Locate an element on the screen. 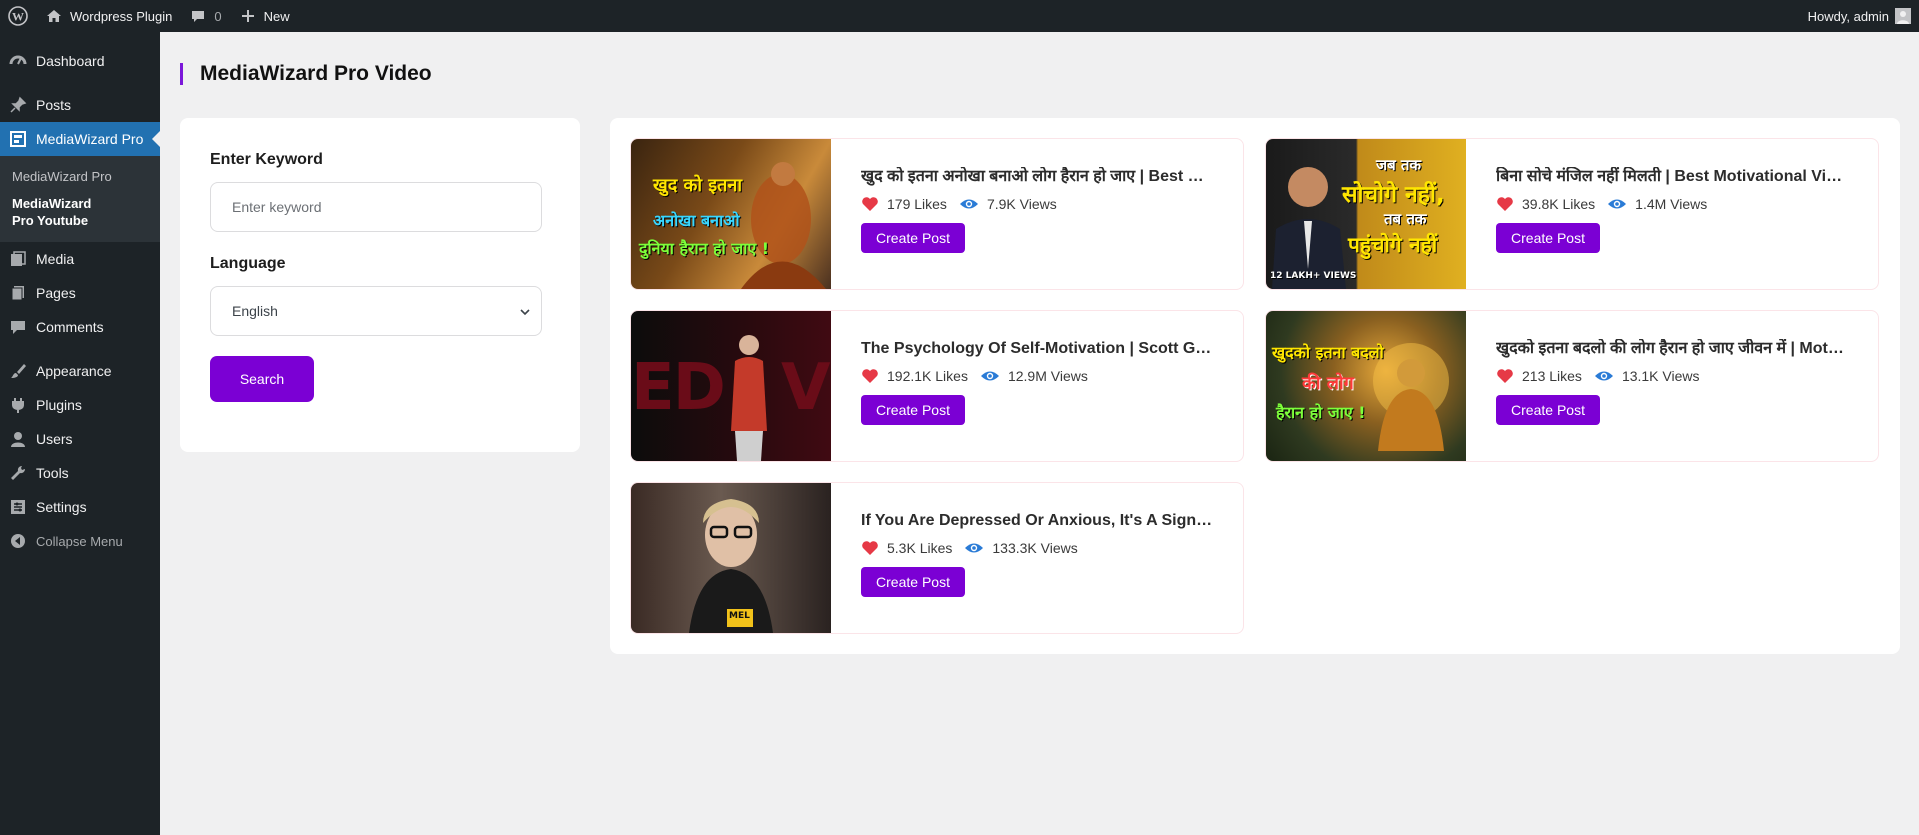 The width and height of the screenshot is (1919, 835). sidebar-item-settings: Settings is located at coordinates (80, 507).